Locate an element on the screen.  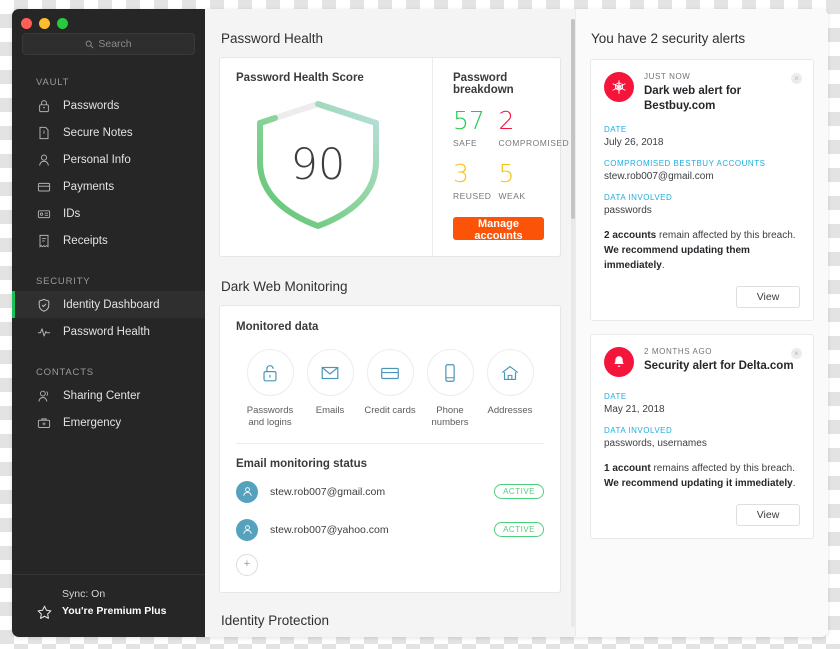
sidebar-item-emergency: Emergency is located at coordinates (108, 422).